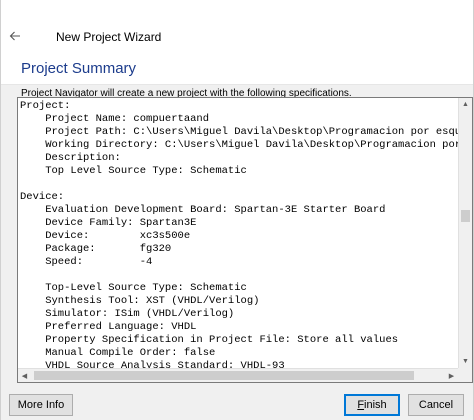 The height and width of the screenshot is (420, 474). I want to click on summary-line: Top Level Source Type: Schematic, so click(133, 171).